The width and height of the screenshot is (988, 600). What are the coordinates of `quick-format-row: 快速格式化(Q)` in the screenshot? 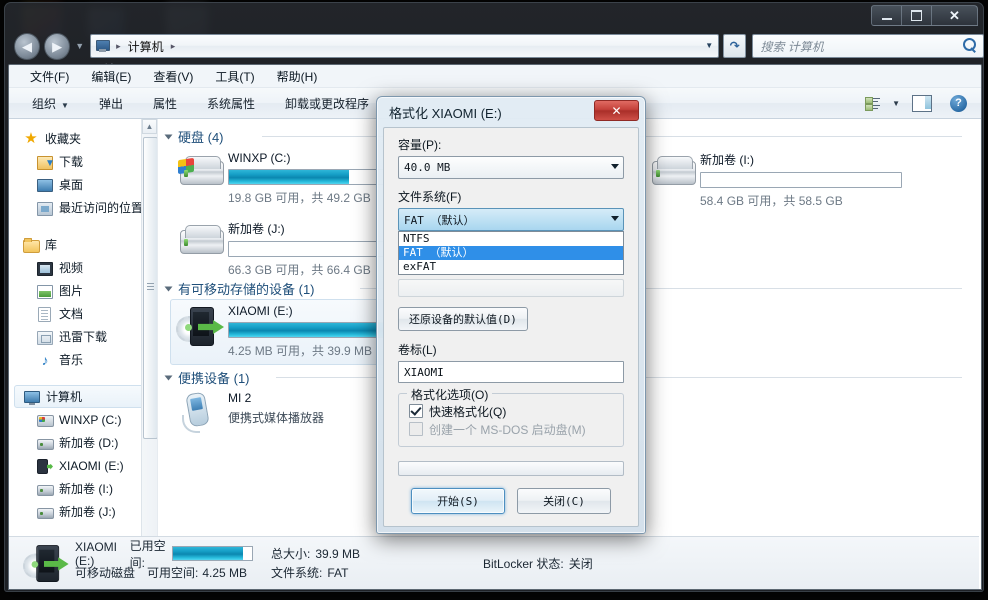 It's located at (512, 411).